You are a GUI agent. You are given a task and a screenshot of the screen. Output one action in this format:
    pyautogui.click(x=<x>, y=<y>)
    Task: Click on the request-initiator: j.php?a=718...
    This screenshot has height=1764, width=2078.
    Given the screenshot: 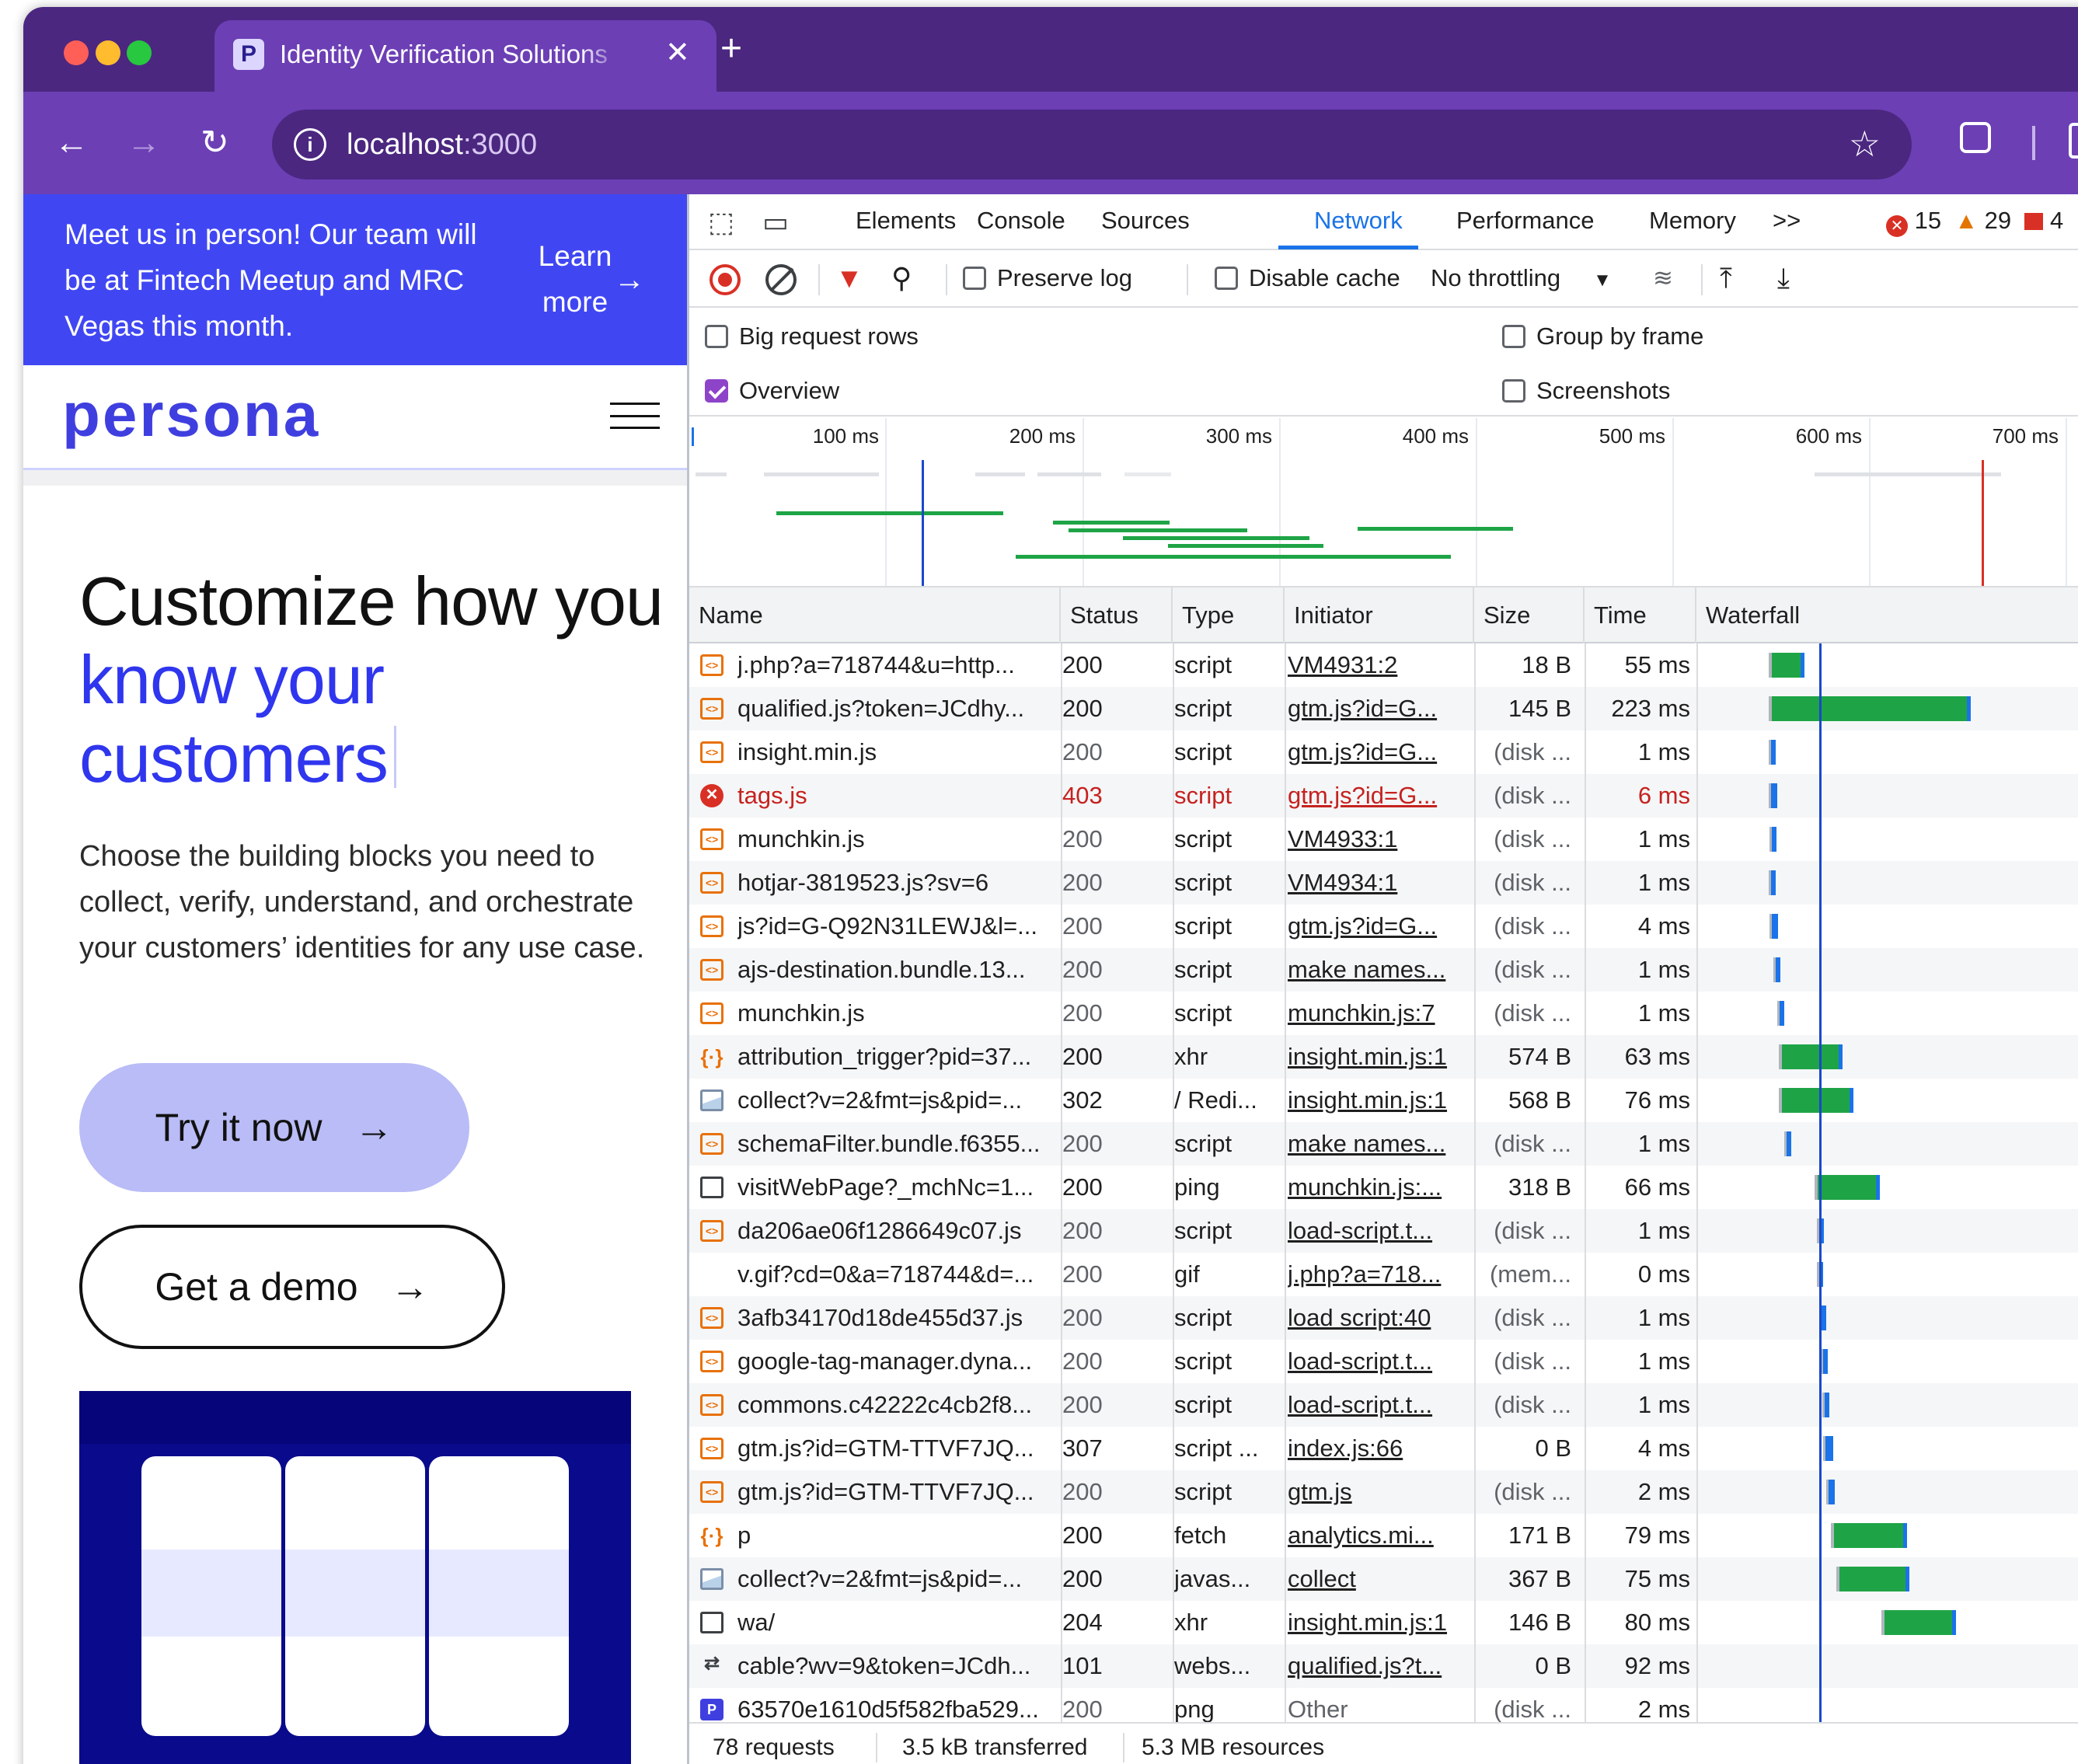 What is the action you would take?
    pyautogui.click(x=1375, y=1275)
    